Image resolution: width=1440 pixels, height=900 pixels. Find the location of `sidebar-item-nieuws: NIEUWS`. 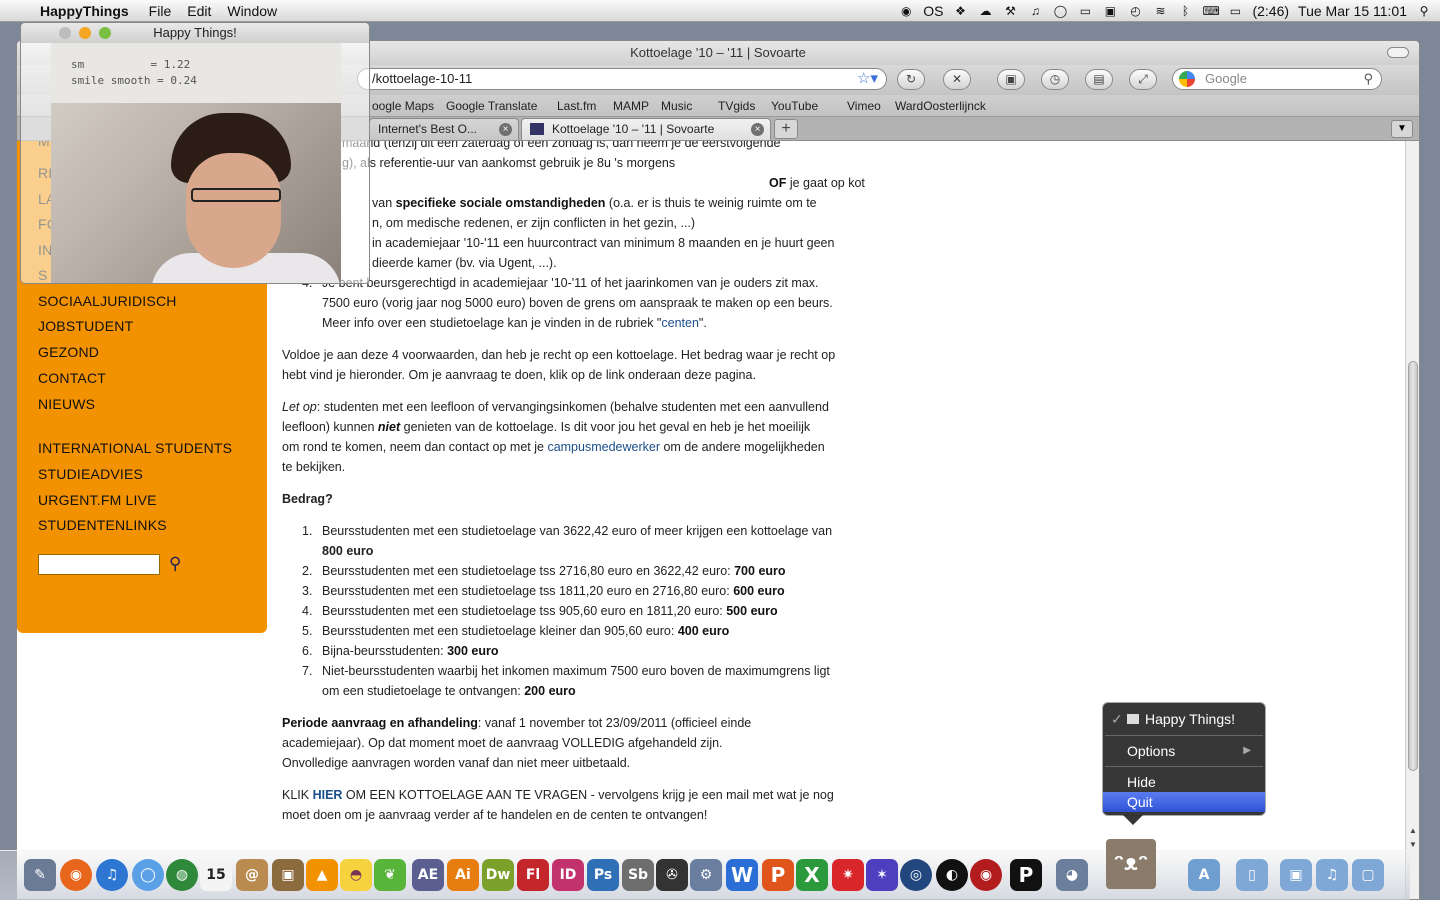

sidebar-item-nieuws: NIEUWS is located at coordinates (66, 404).